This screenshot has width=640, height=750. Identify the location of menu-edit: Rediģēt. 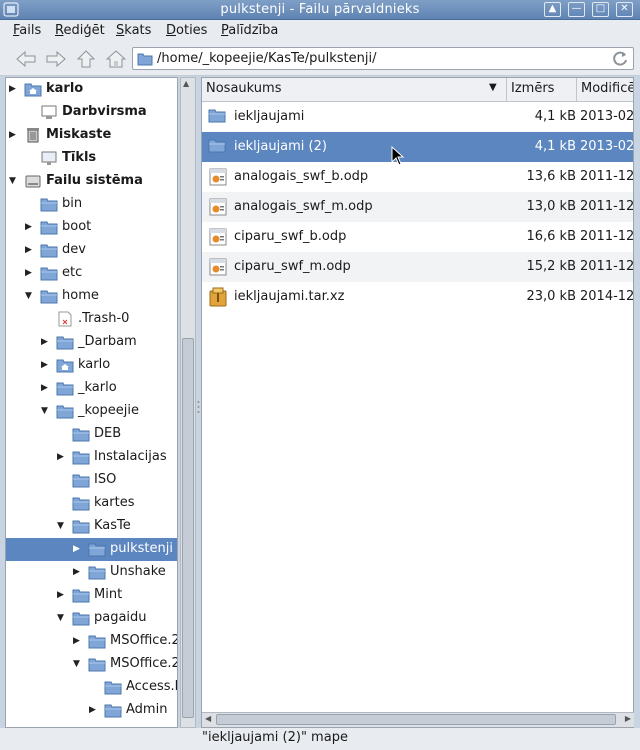
(80, 30).